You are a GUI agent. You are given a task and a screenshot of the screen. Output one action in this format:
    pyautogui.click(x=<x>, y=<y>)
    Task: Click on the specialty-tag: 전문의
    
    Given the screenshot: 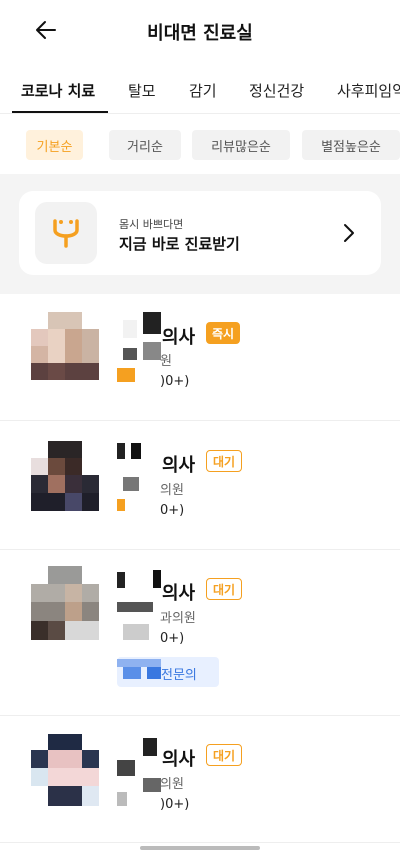 What is the action you would take?
    pyautogui.click(x=168, y=672)
    